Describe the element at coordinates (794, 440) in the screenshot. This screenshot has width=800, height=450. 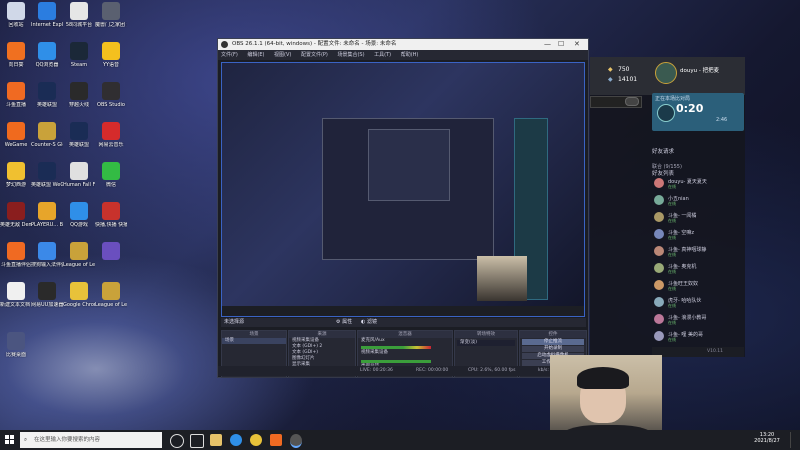
I see `show-desktop-button` at that location.